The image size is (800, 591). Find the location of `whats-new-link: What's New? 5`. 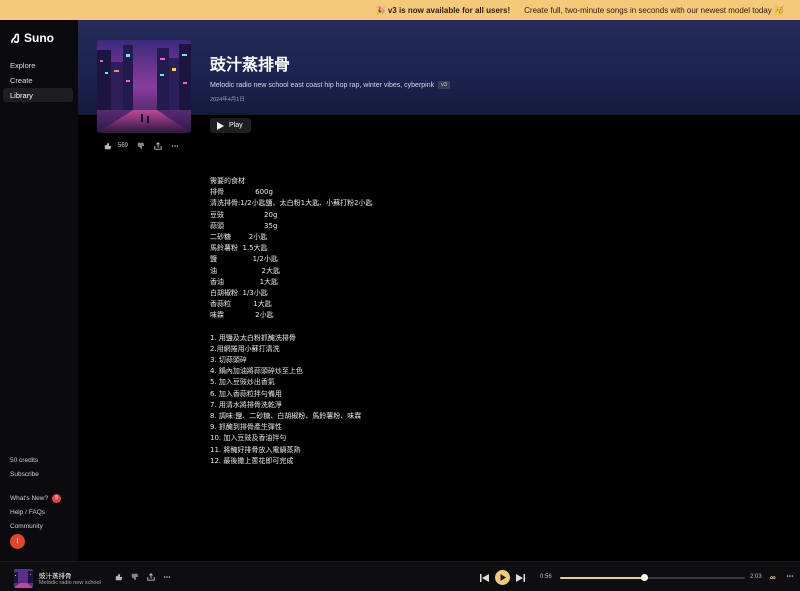

whats-new-link: What's New? 5 is located at coordinates (36, 498).